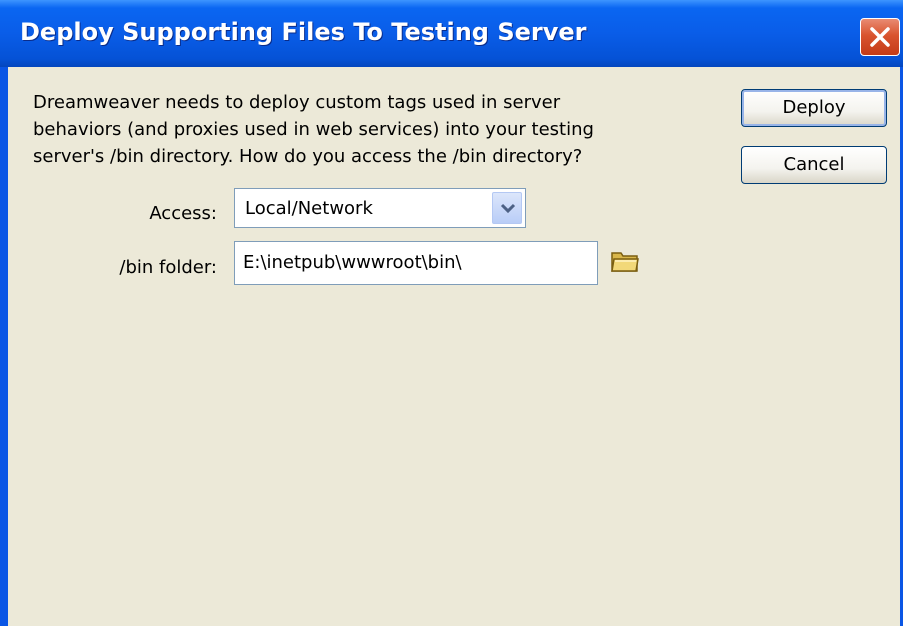  I want to click on close-icon, so click(880, 37).